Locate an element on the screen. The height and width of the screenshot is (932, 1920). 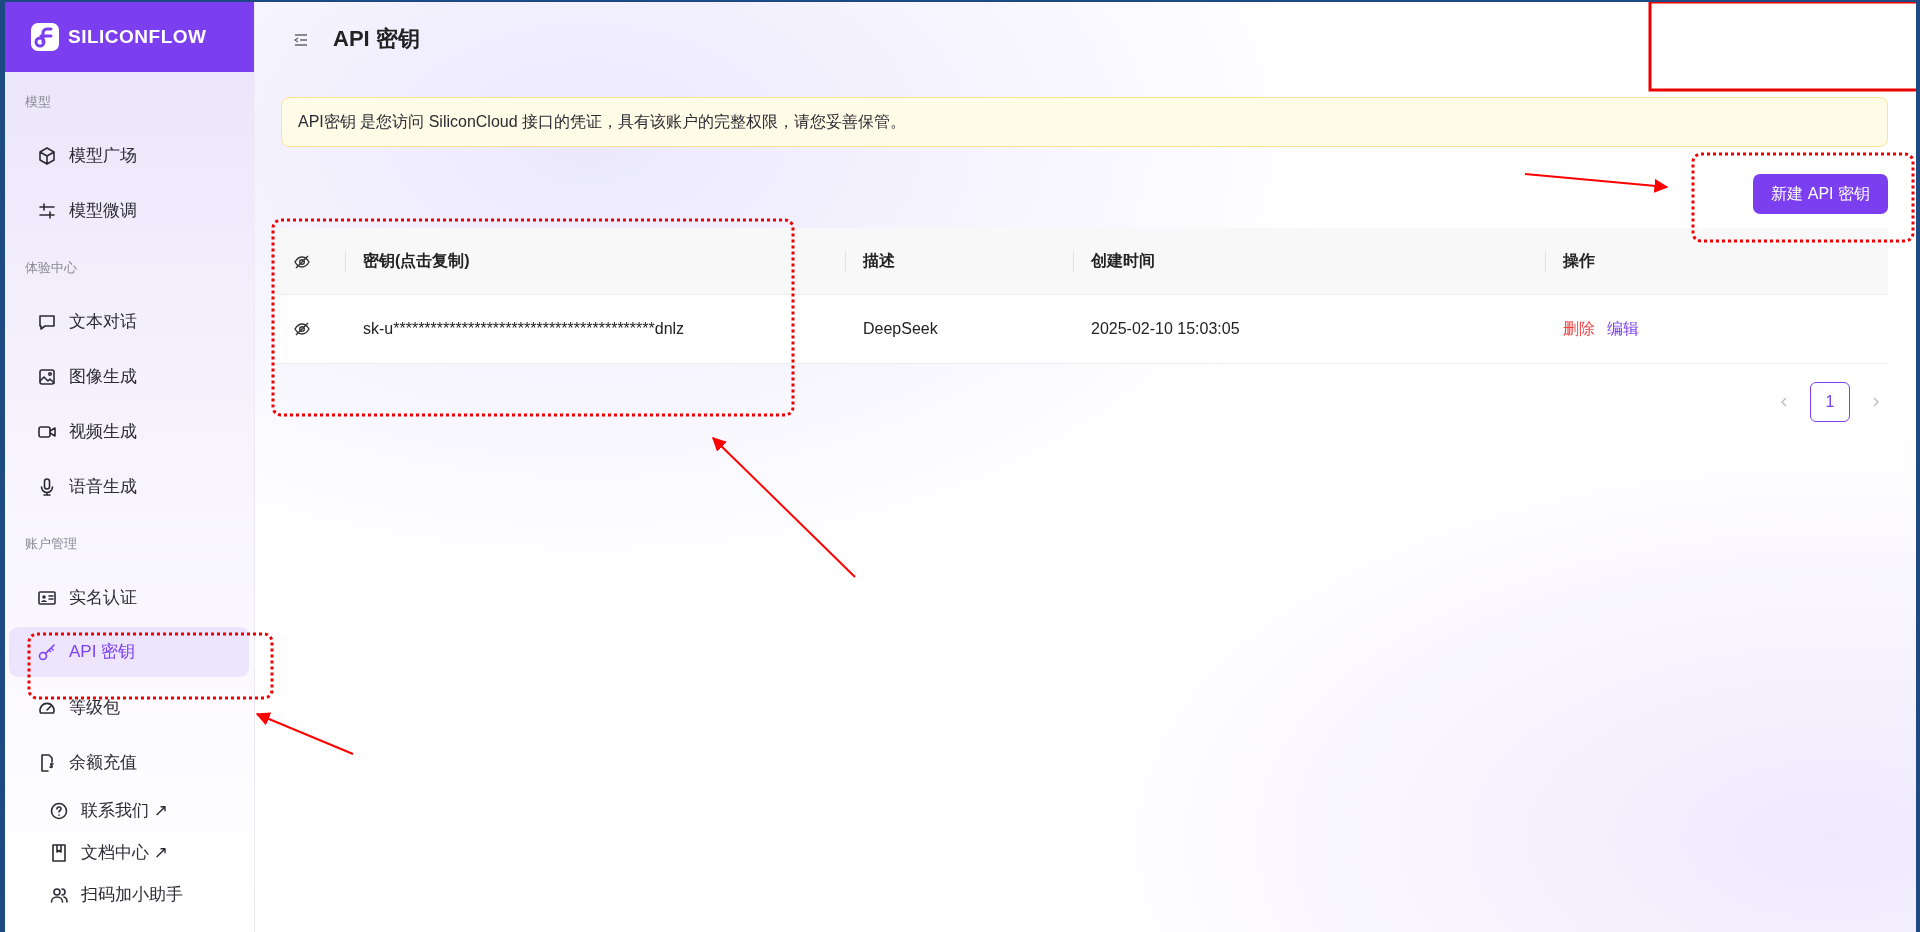
logo-text: SILICONFLOW is located at coordinates (137, 36).